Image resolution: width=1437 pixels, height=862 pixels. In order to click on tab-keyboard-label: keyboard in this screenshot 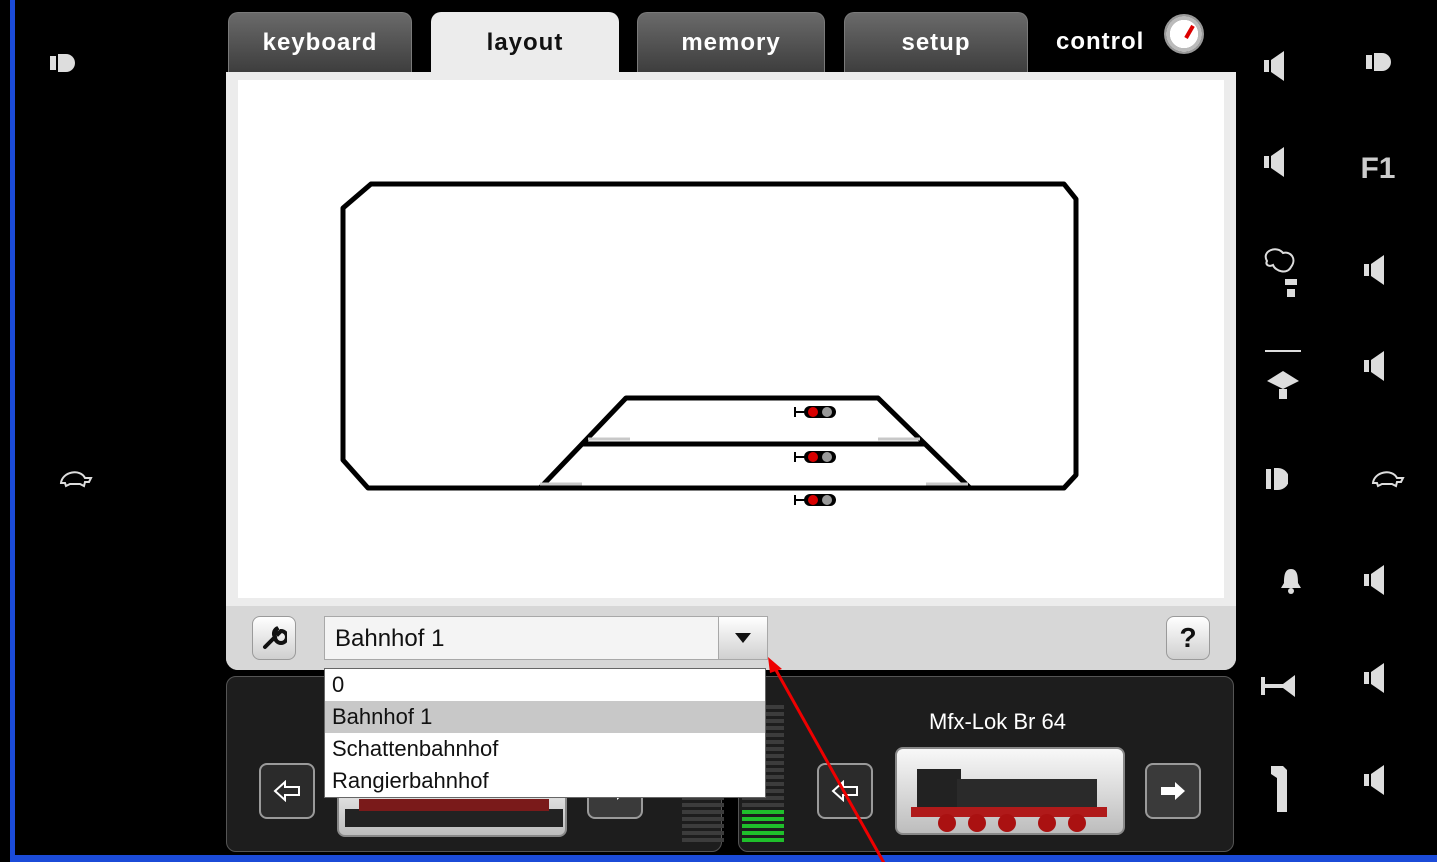, I will do `click(320, 42)`.